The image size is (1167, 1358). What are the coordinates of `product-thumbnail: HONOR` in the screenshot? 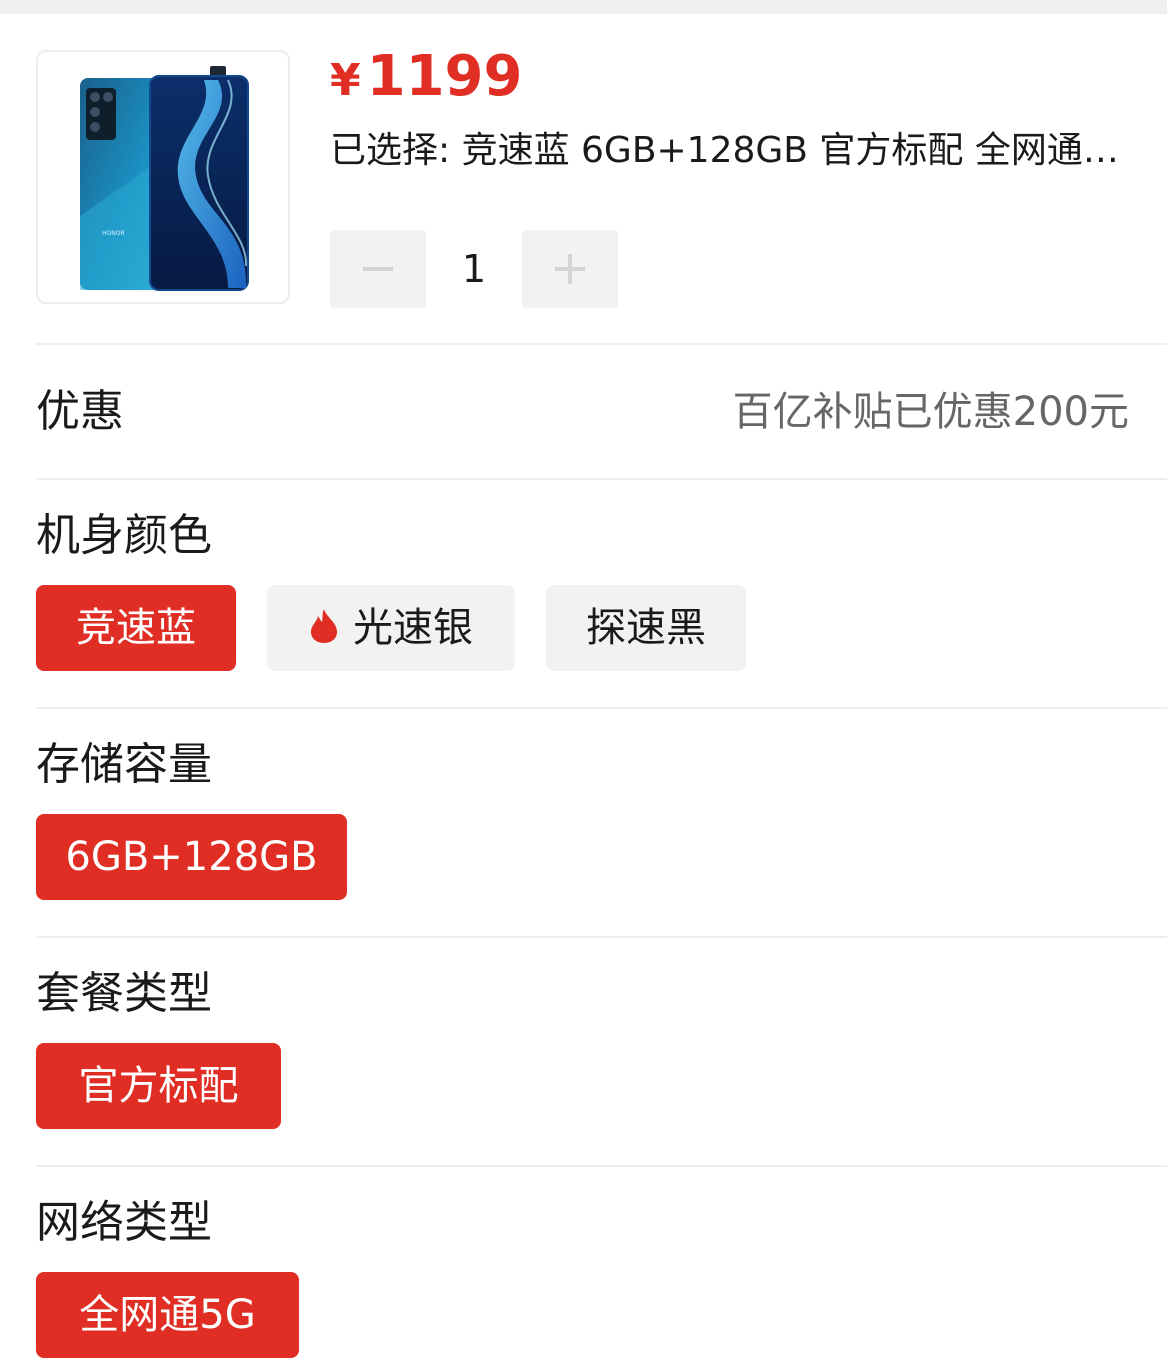 It's located at (163, 177).